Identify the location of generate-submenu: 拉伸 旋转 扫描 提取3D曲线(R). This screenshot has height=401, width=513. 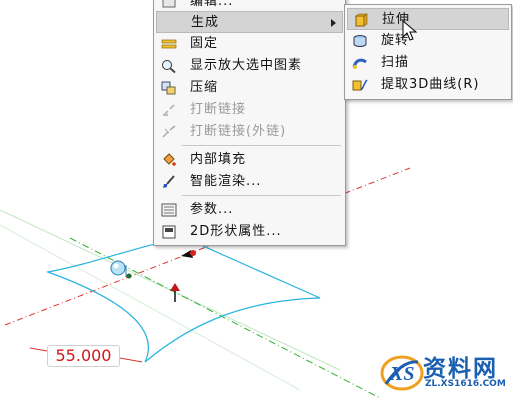
(428, 52).